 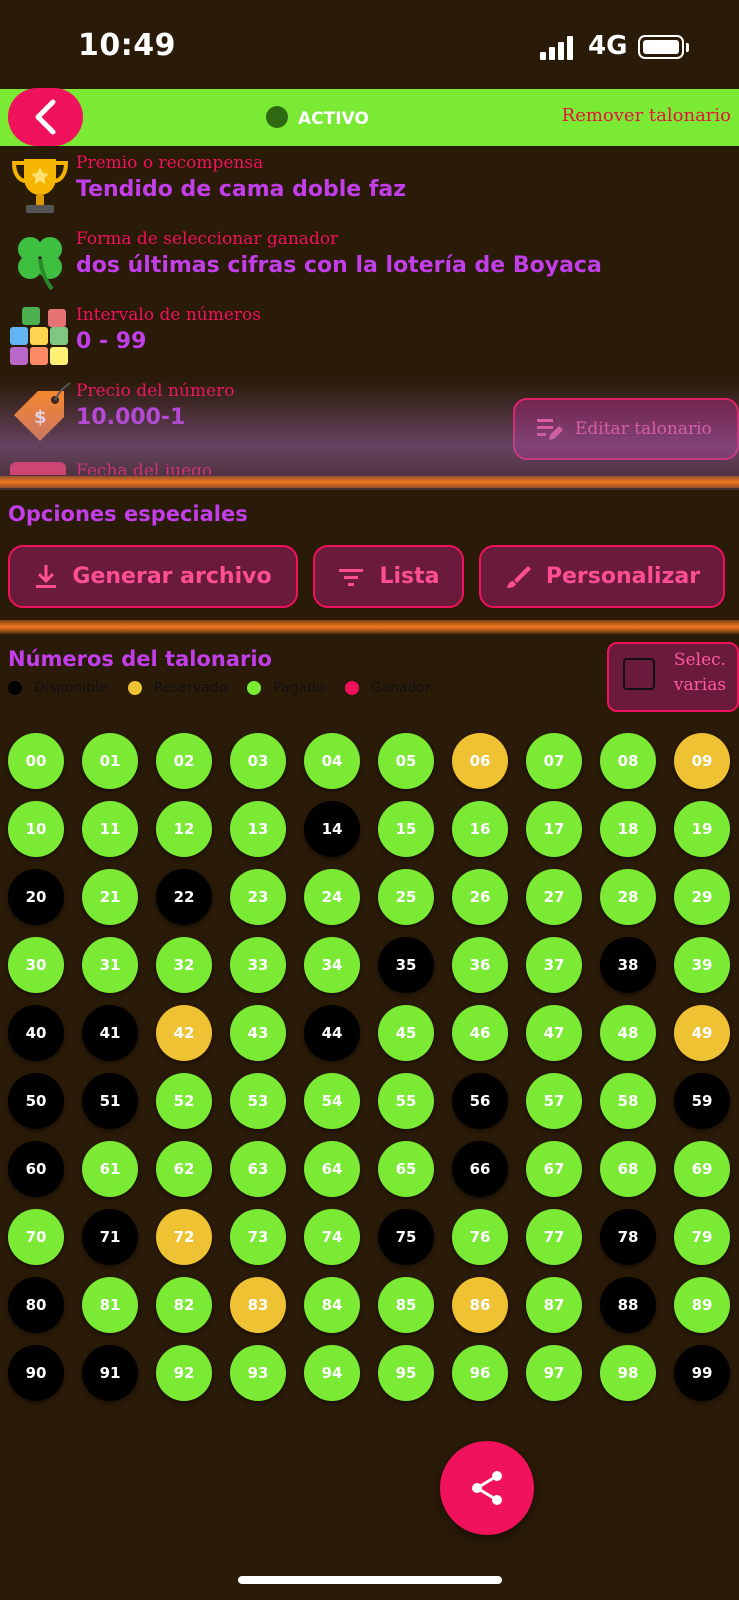 What do you see at coordinates (646, 115) in the screenshot?
I see `remove-talonario-link: Remover talonario` at bounding box center [646, 115].